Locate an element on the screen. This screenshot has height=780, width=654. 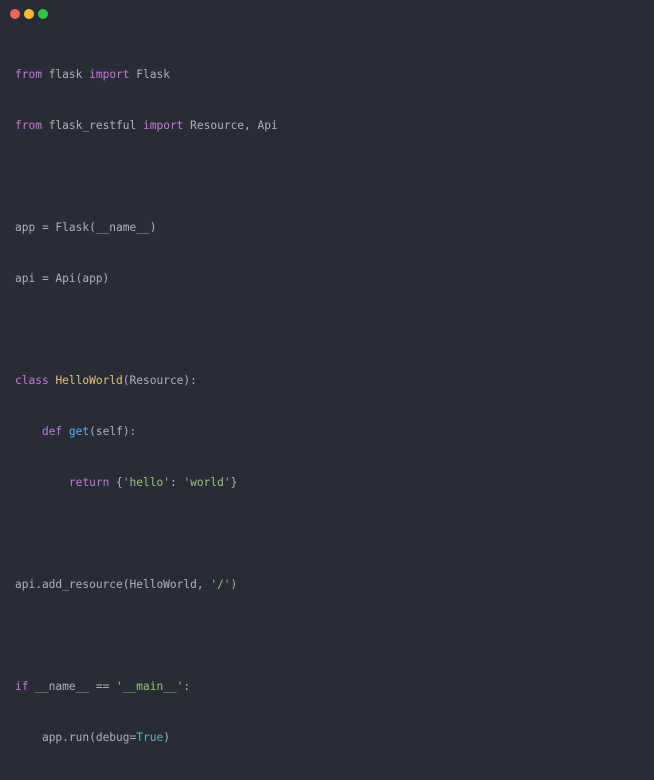
class-name: HelloWorld is located at coordinates (89, 380).